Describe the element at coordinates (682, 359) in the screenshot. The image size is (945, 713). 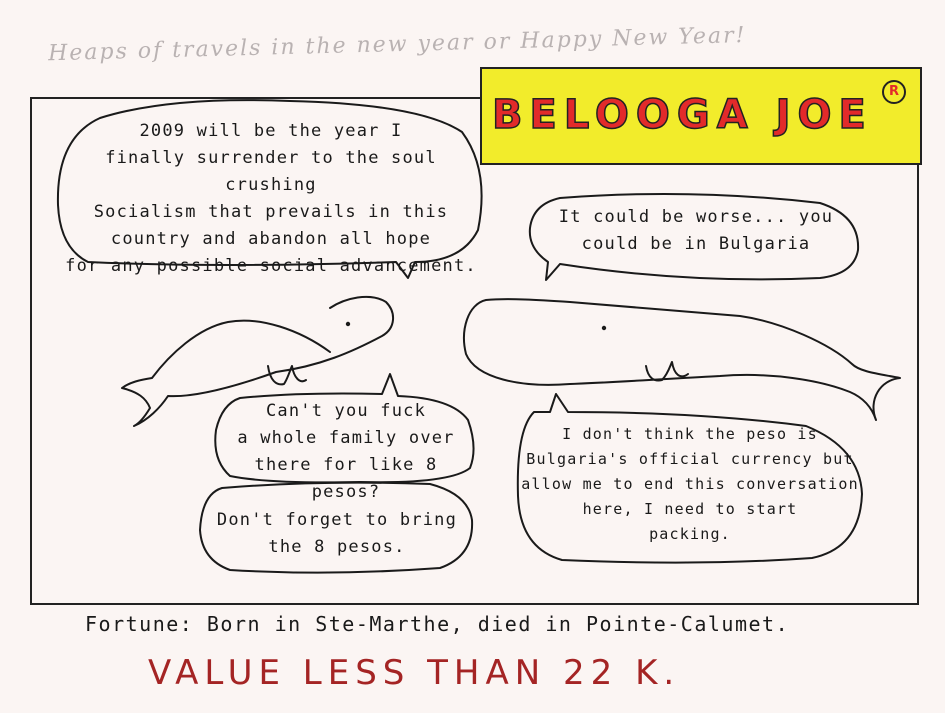
I see `beluga-right` at that location.